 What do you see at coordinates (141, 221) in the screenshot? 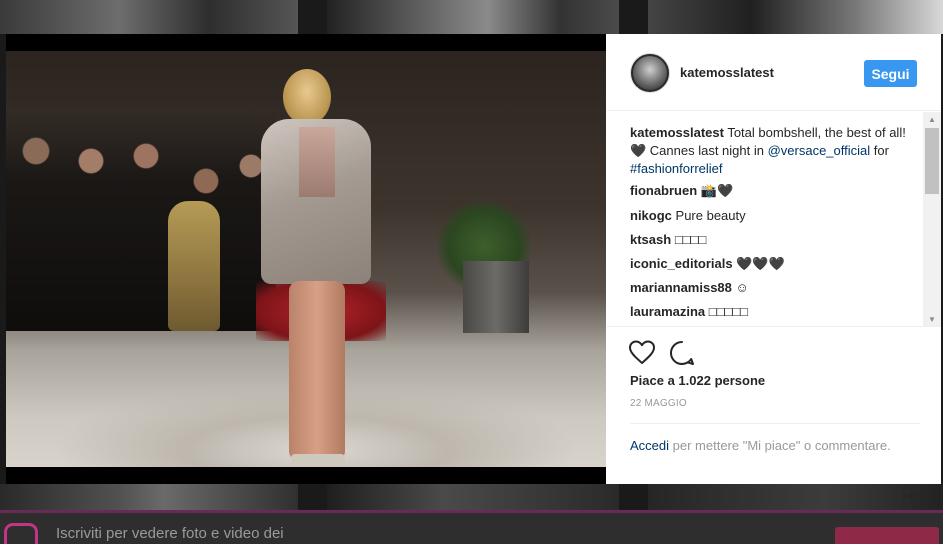
I see `photo-audience` at bounding box center [141, 221].